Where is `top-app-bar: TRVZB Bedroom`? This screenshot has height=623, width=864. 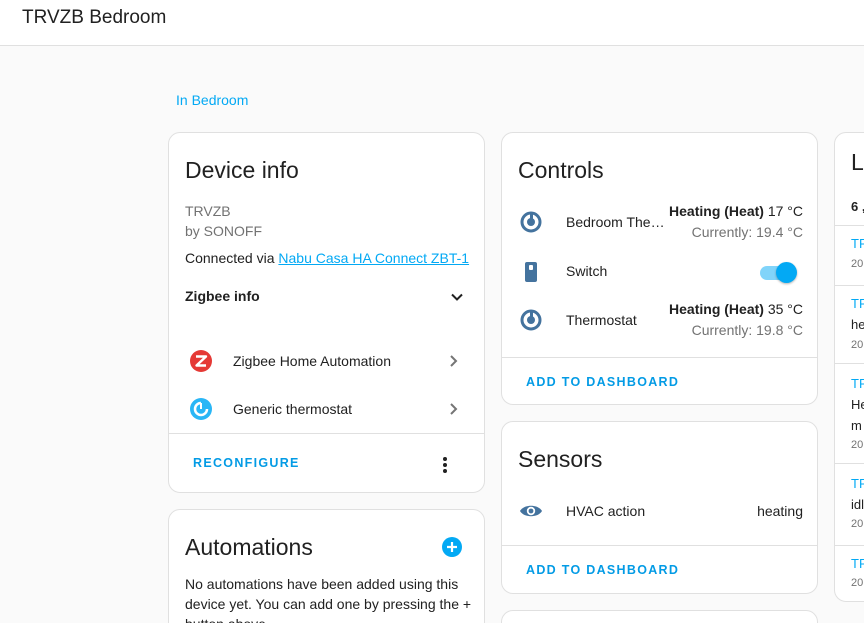 top-app-bar: TRVZB Bedroom is located at coordinates (432, 23).